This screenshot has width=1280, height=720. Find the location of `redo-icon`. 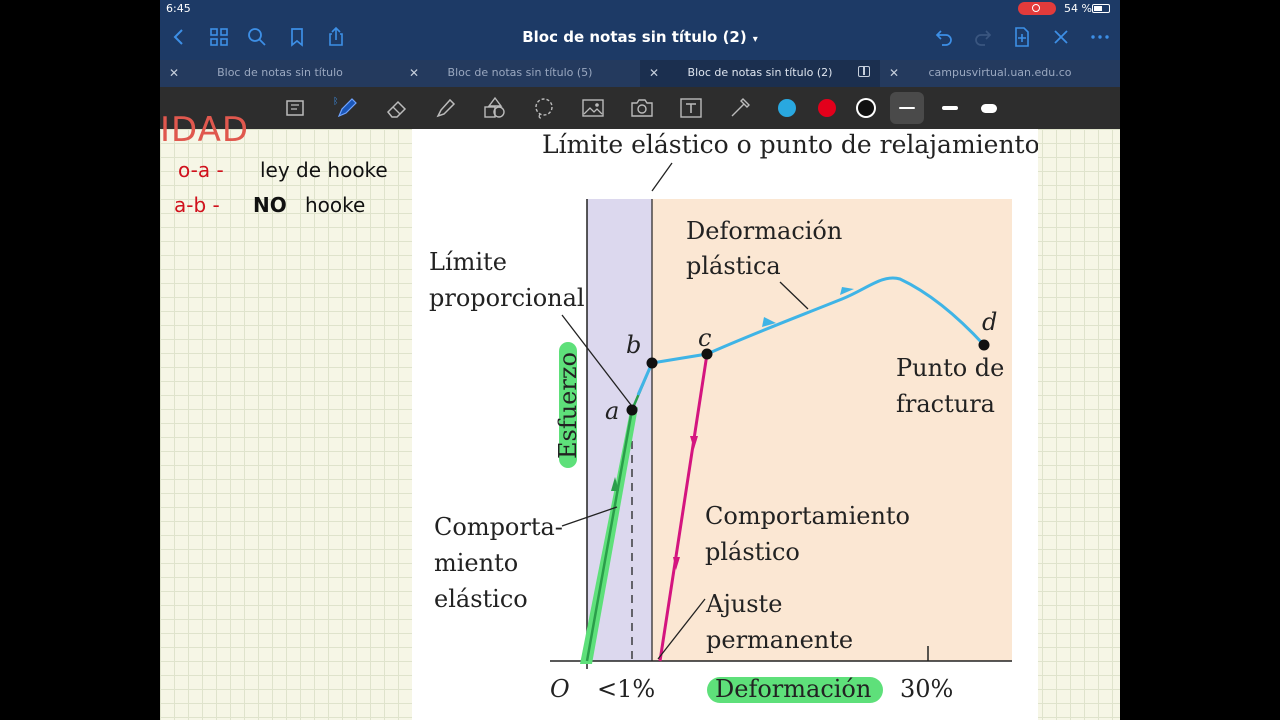

redo-icon is located at coordinates (983, 37).